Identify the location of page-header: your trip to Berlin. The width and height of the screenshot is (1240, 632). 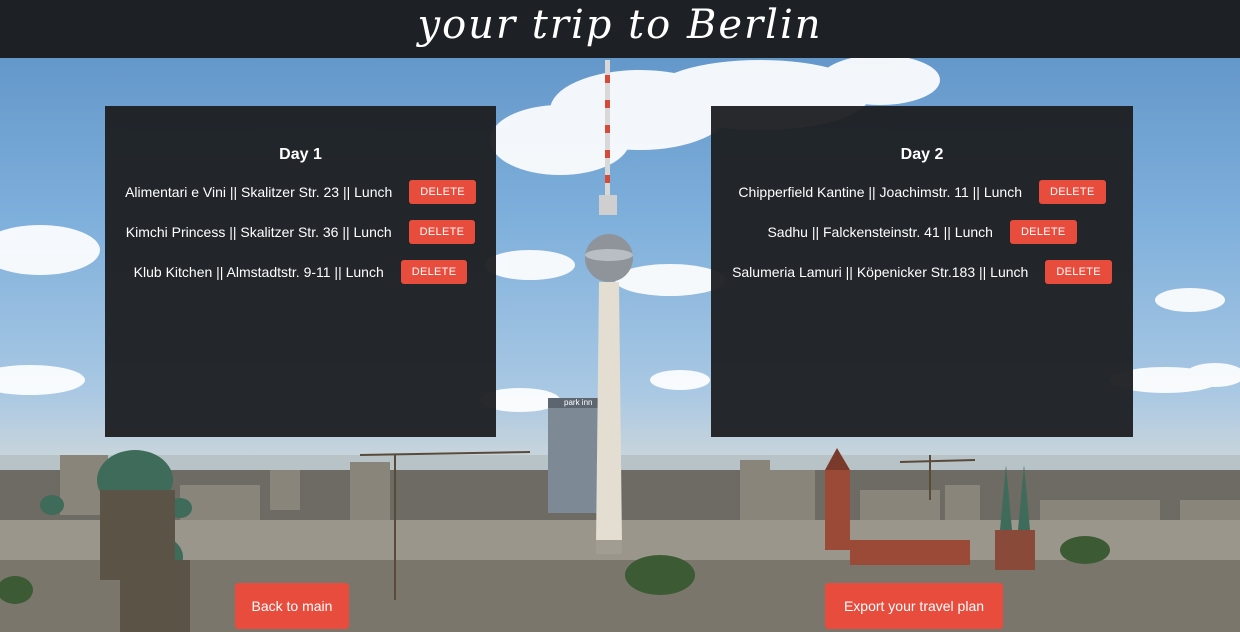
(620, 29).